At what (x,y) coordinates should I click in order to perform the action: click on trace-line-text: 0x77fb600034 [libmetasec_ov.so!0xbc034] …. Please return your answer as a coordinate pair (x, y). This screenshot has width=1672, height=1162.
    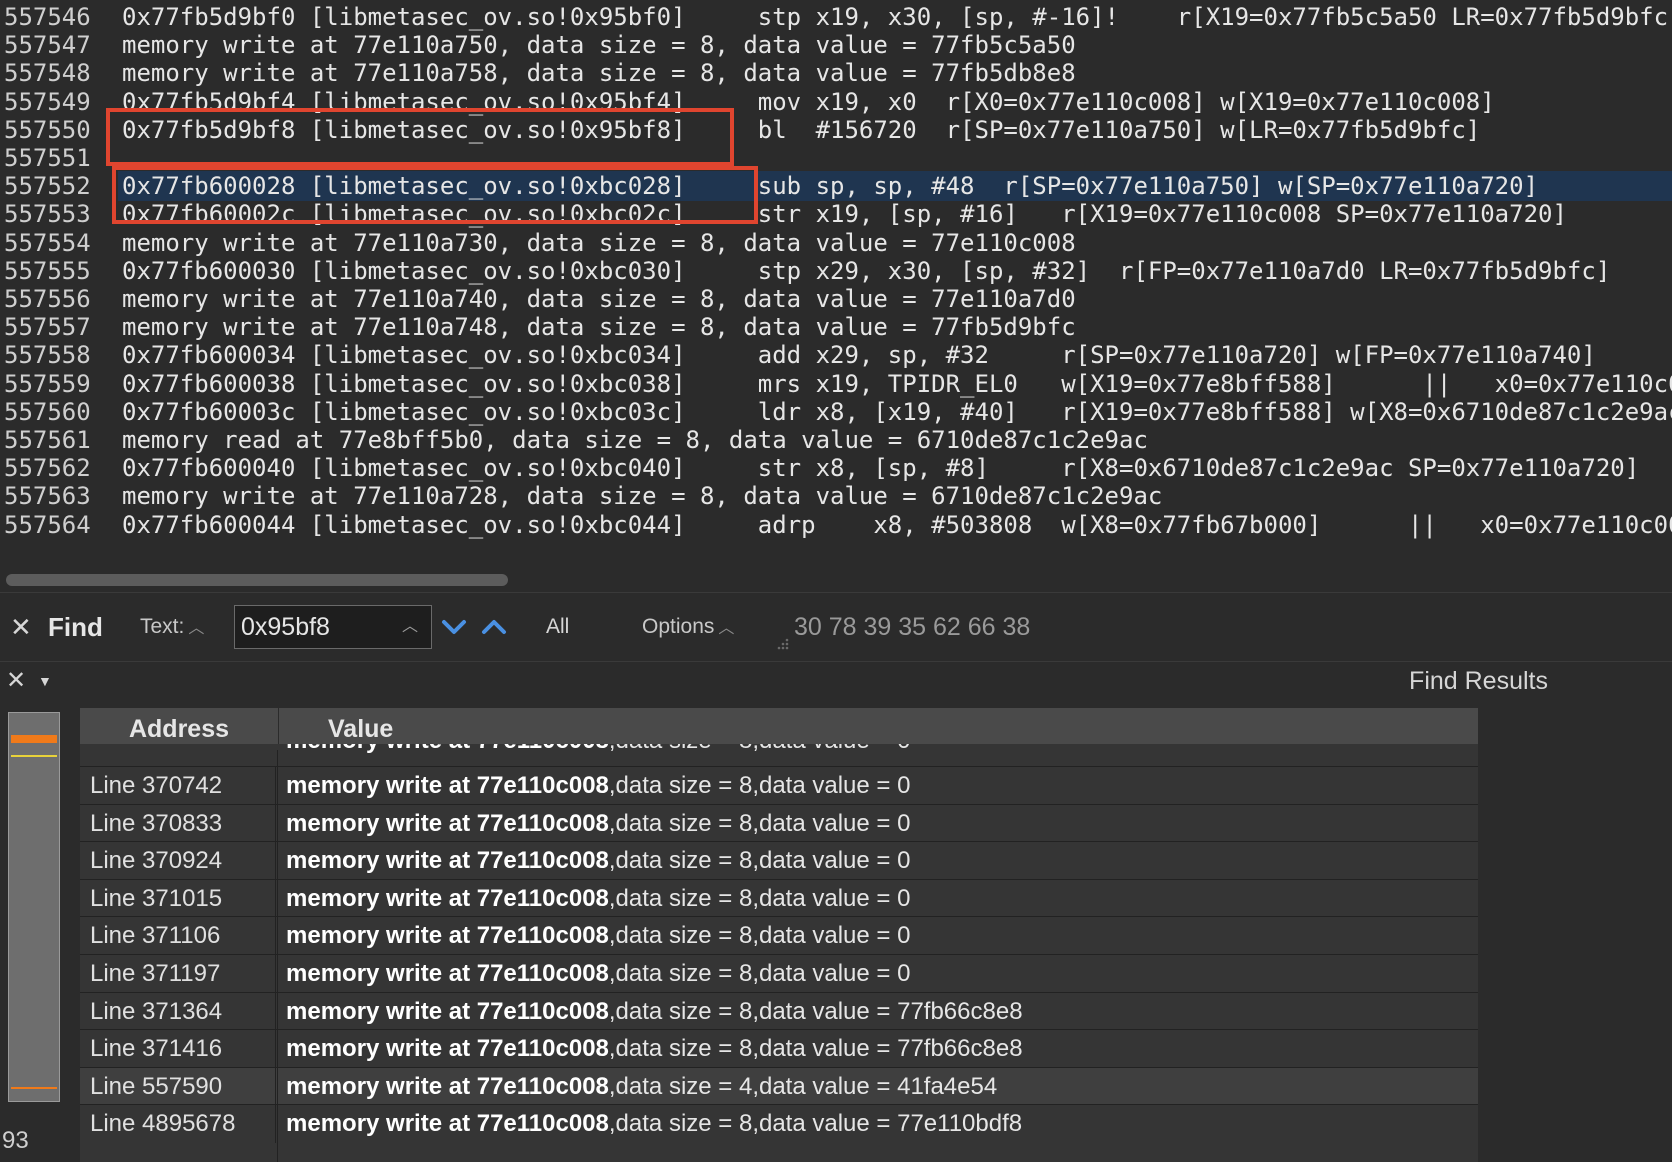
    Looking at the image, I should click on (859, 355).